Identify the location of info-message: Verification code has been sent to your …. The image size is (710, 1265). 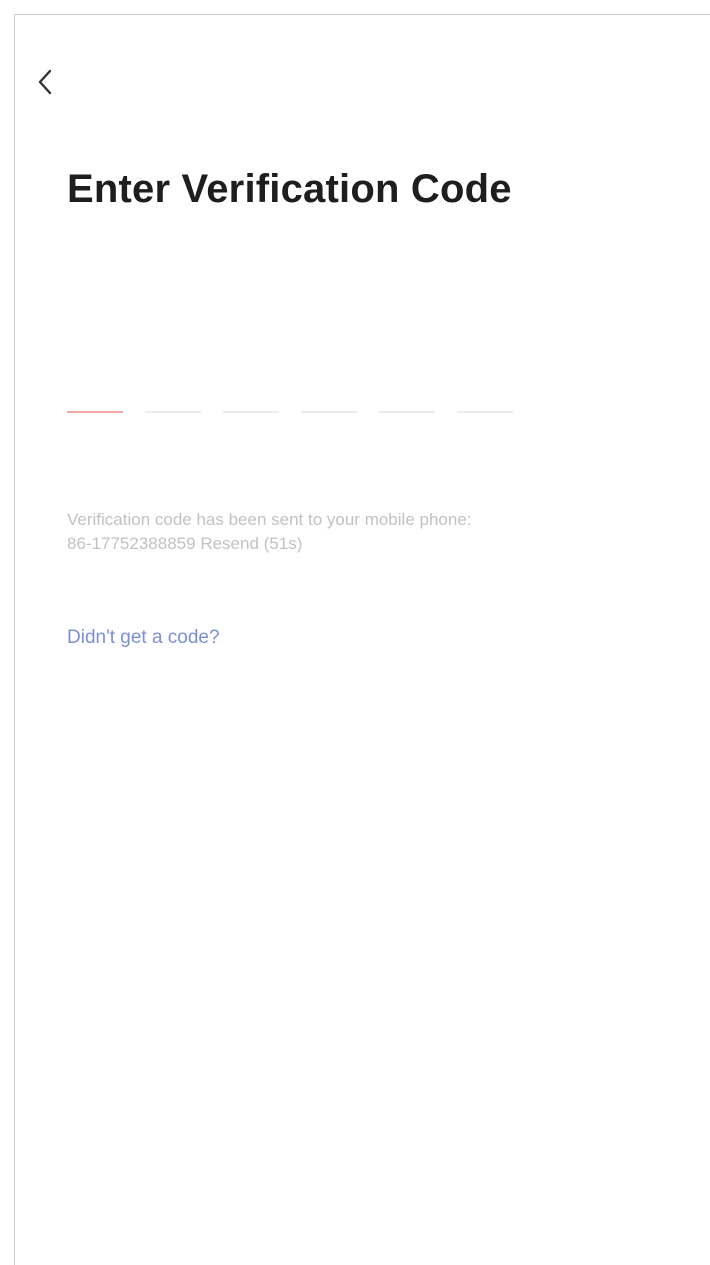
(269, 519).